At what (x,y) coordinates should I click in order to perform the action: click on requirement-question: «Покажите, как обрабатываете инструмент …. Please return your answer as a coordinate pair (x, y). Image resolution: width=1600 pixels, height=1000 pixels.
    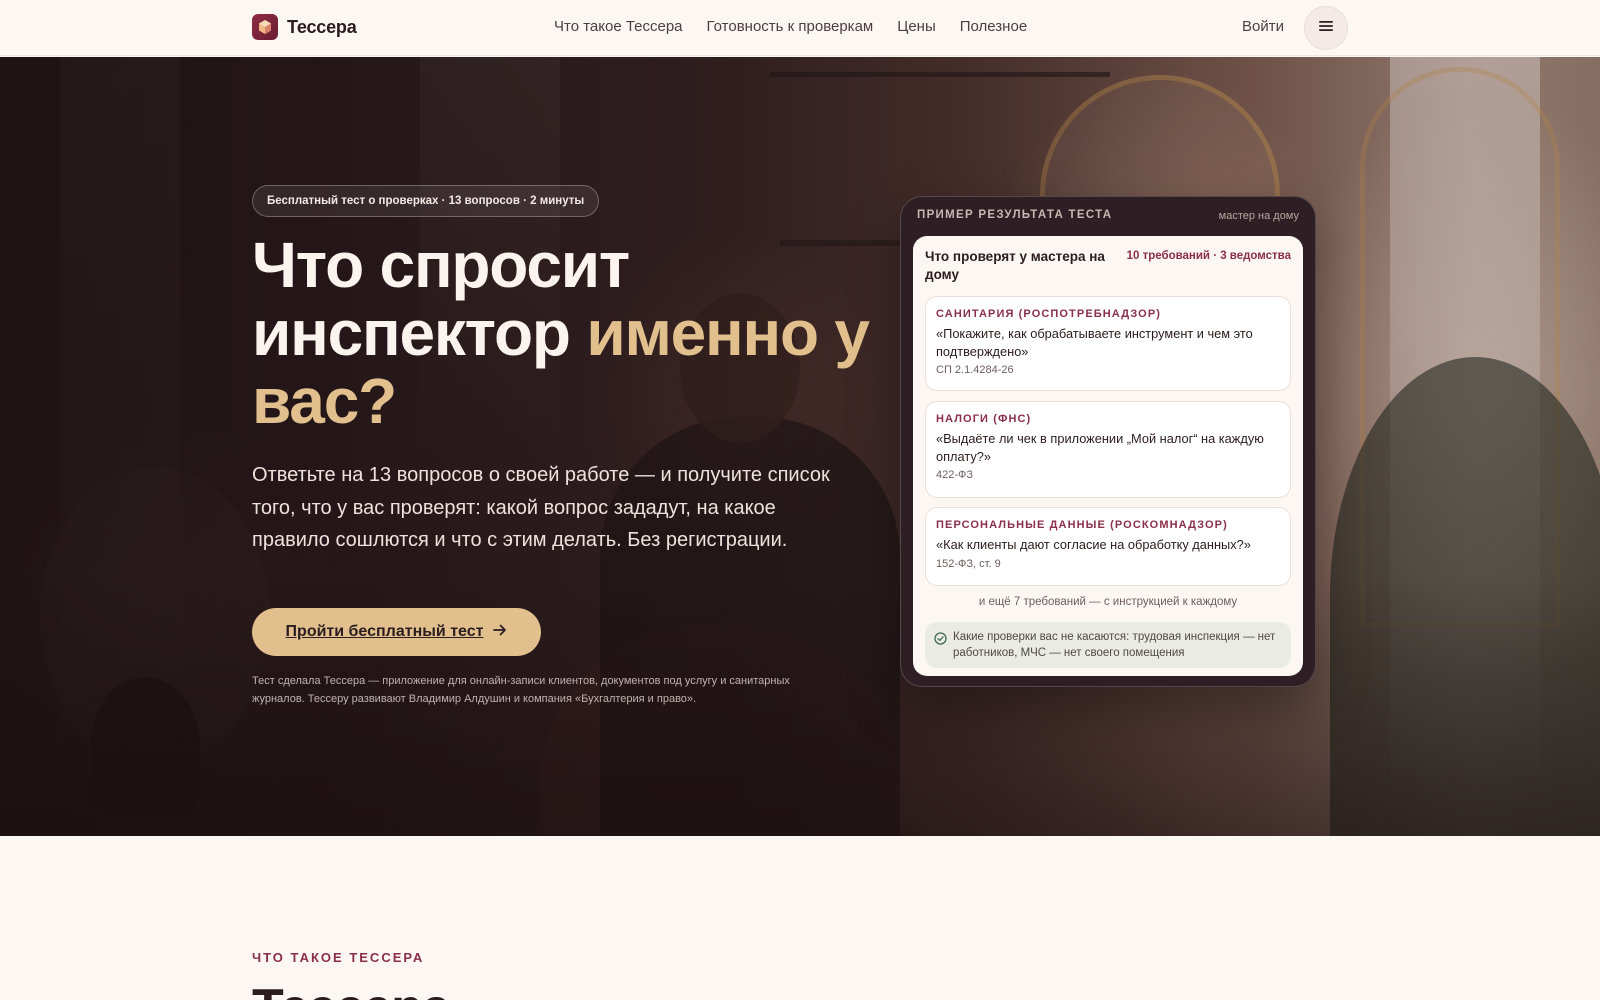
    Looking at the image, I should click on (1094, 342).